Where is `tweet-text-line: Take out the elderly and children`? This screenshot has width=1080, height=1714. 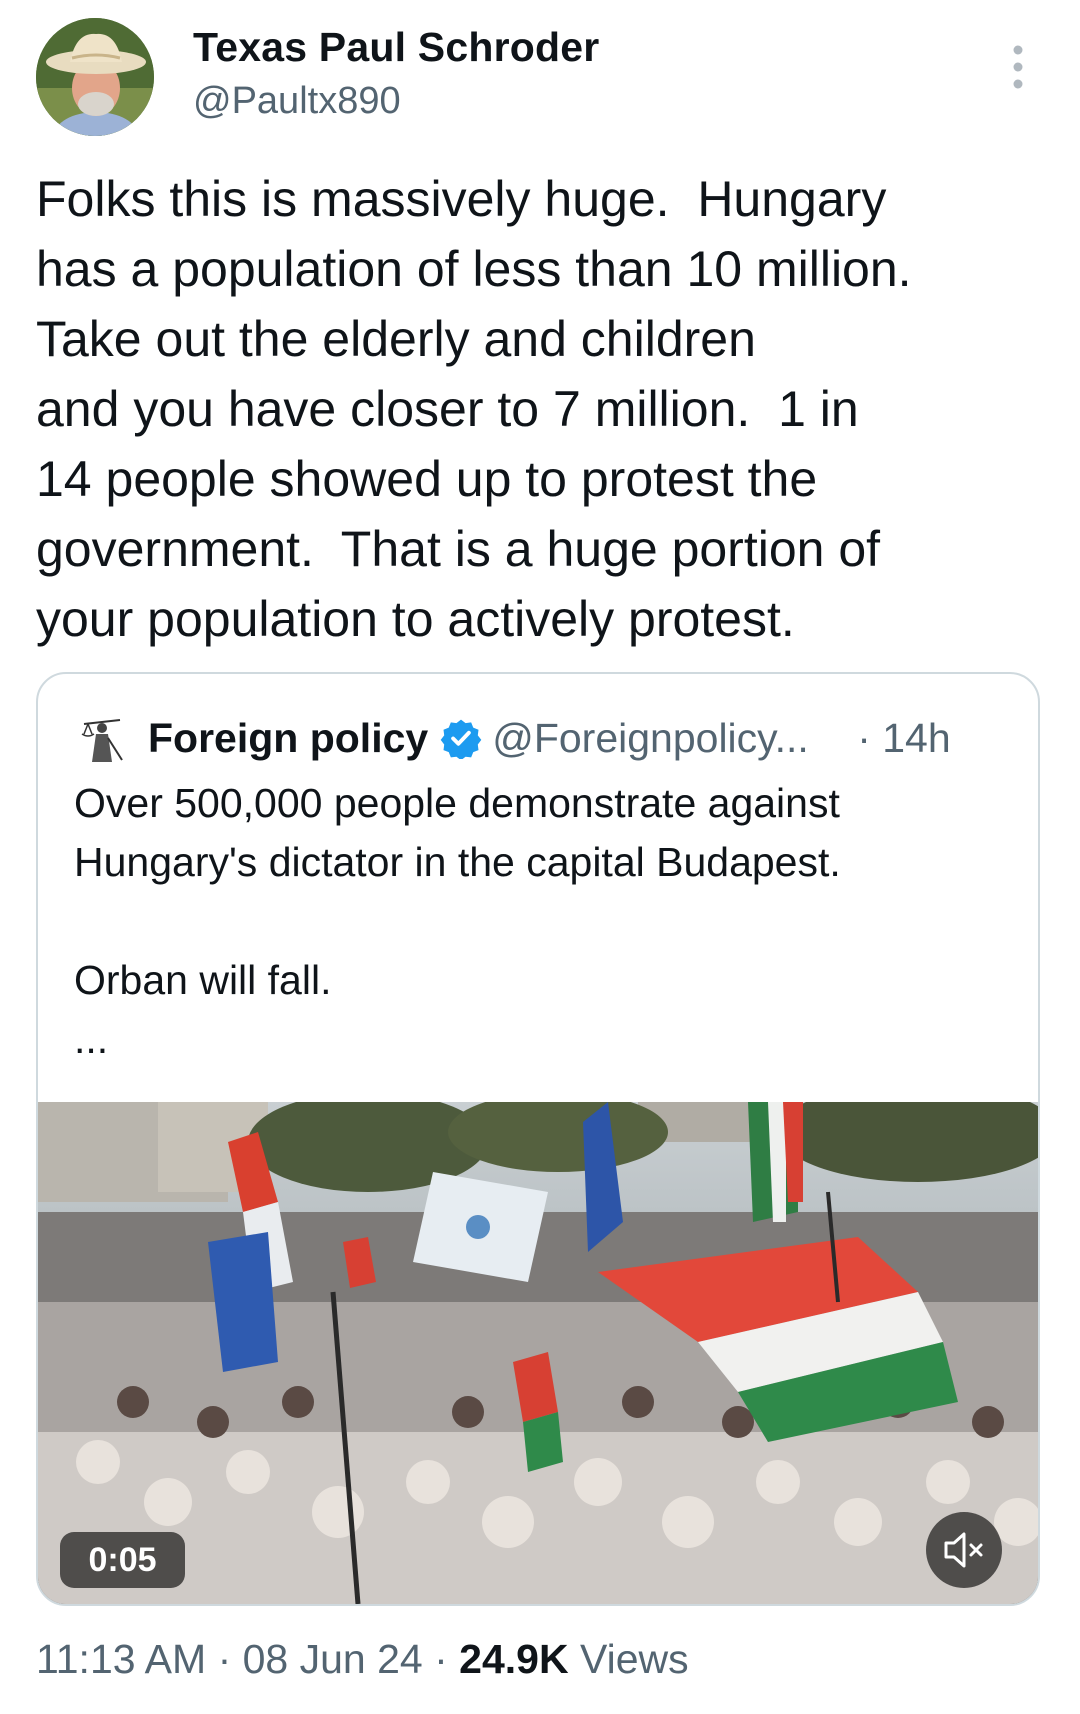
tweet-text-line: Take out the elderly and children is located at coordinates (396, 339).